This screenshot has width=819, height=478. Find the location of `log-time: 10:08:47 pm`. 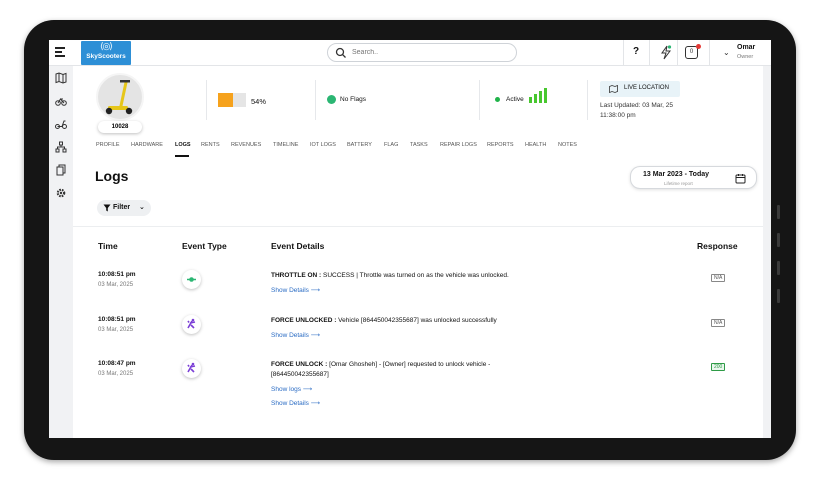

log-time: 10:08:47 pm is located at coordinates (117, 363).